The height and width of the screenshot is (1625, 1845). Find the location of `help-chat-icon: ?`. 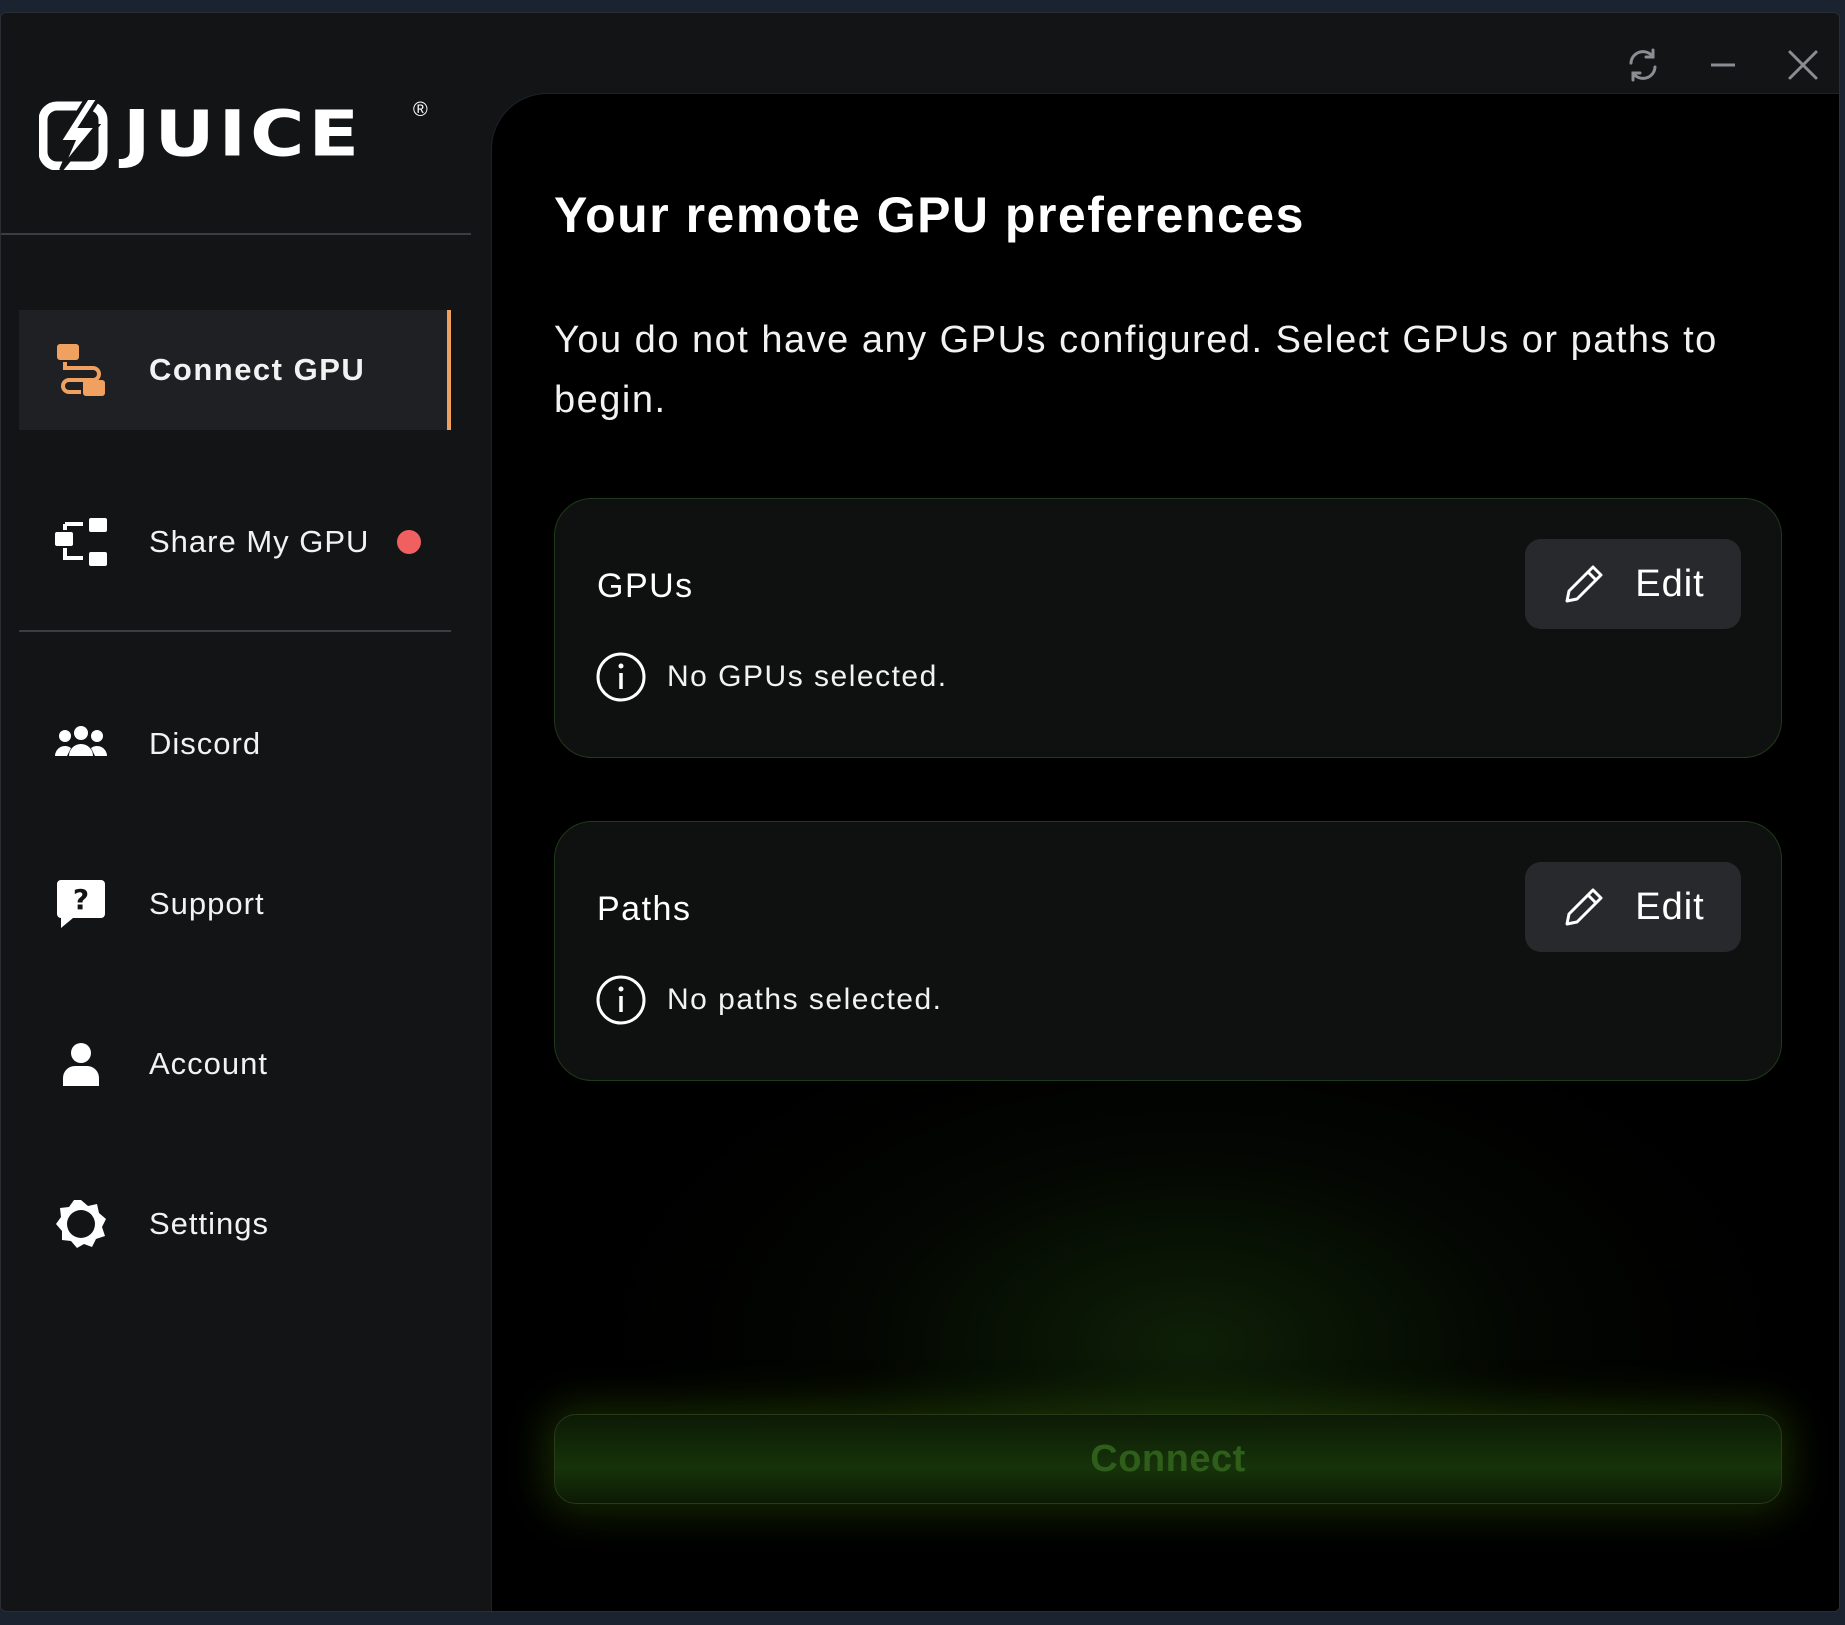

help-chat-icon: ? is located at coordinates (81, 904).